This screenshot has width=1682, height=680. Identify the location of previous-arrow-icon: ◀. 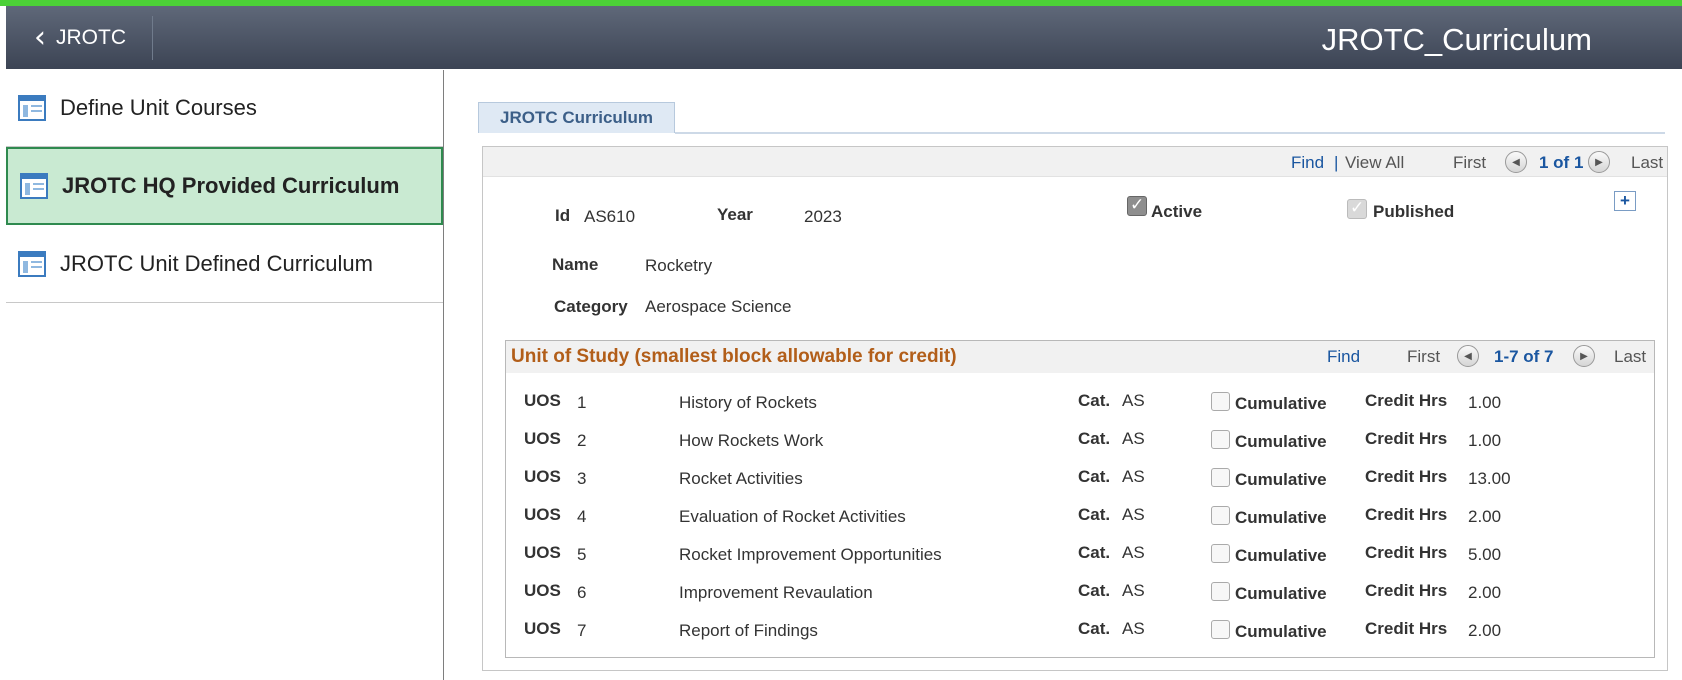
(1516, 162).